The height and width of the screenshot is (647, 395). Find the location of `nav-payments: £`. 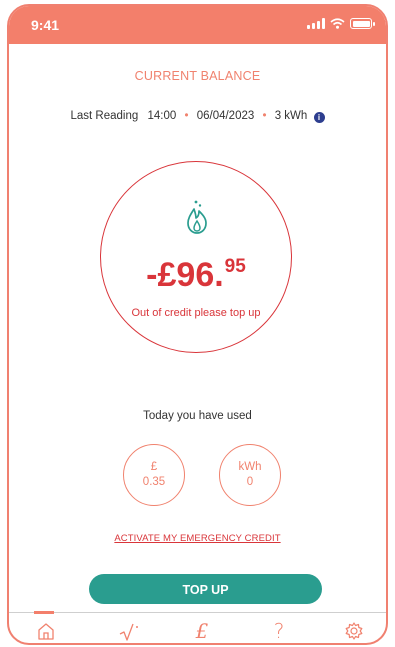

nav-payments: £ is located at coordinates (202, 628).